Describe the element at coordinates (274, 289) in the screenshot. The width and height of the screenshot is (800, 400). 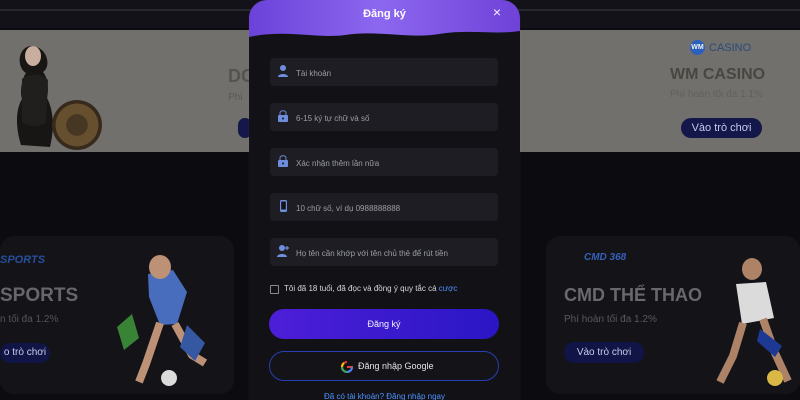
I see `terms-checkbox` at that location.